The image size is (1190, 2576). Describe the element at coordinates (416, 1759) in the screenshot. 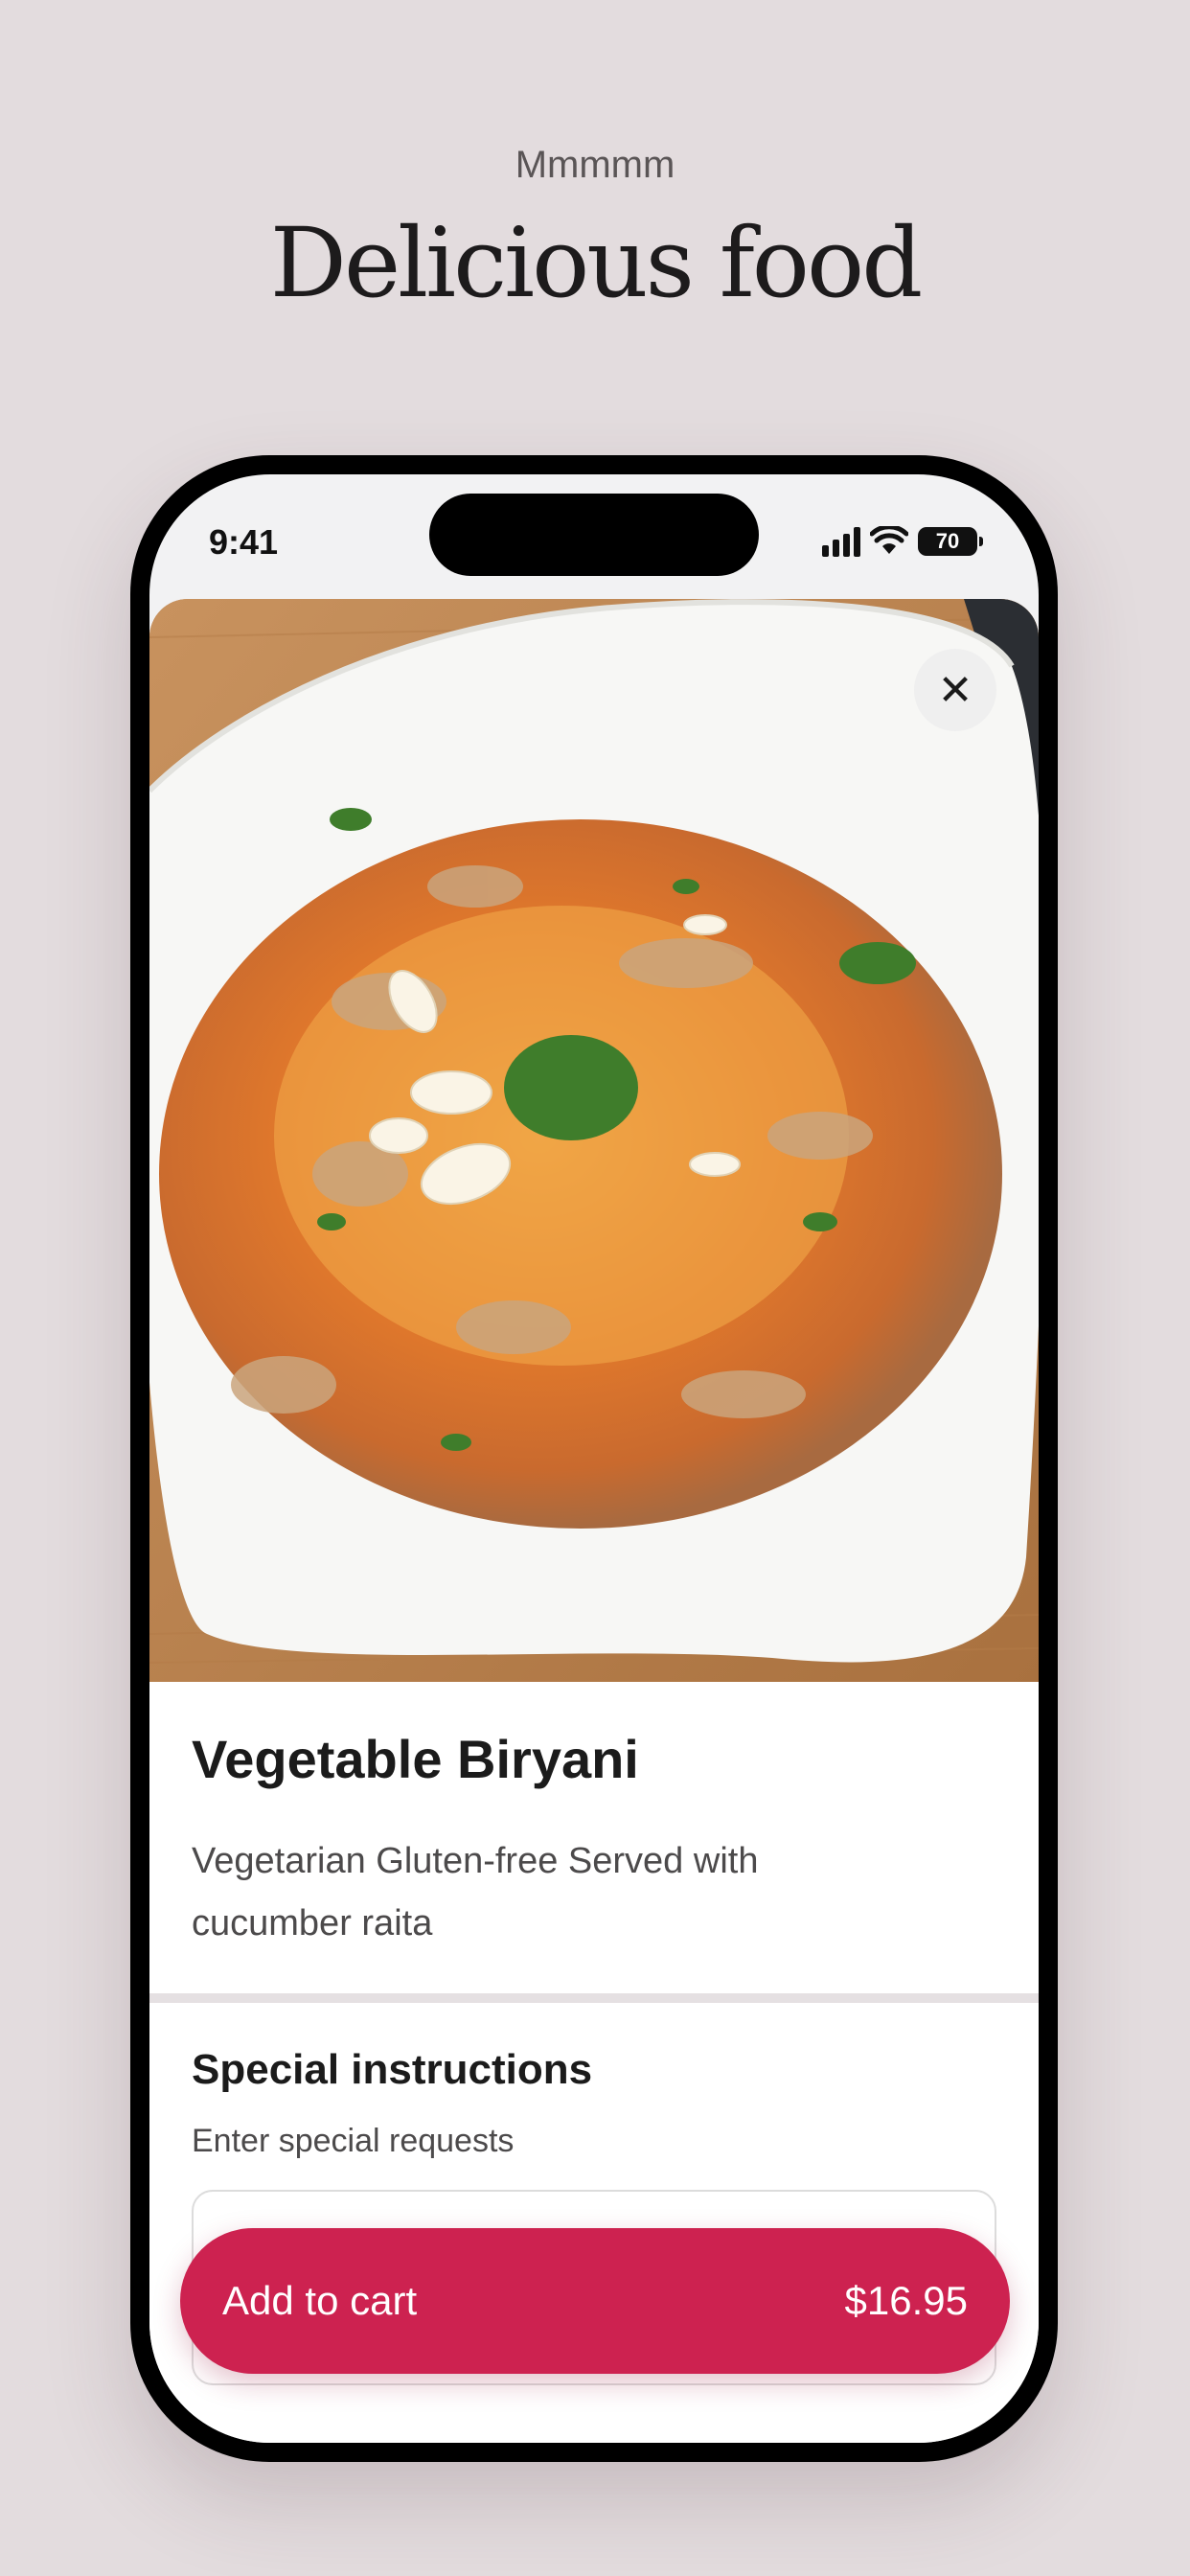

I see `item-title: Vegetable Biryani` at that location.